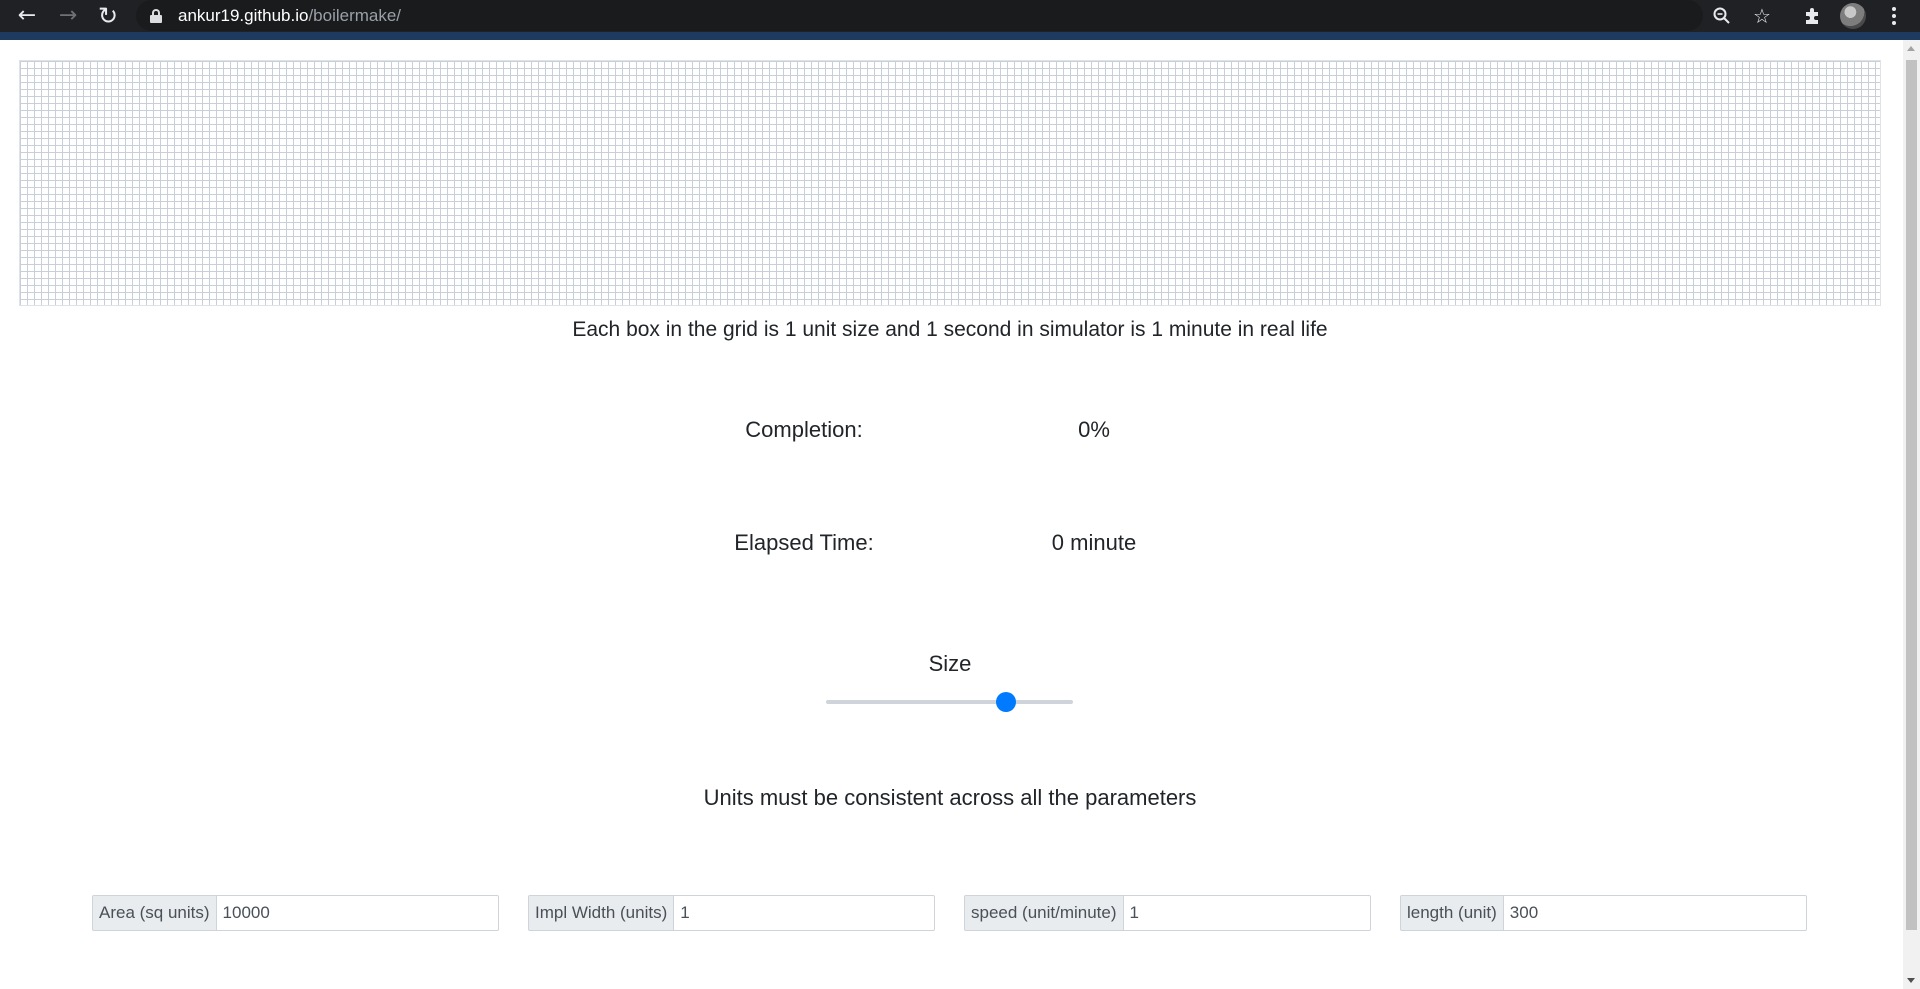 The image size is (1920, 989). I want to click on toolbar-divider, so click(960, 36).